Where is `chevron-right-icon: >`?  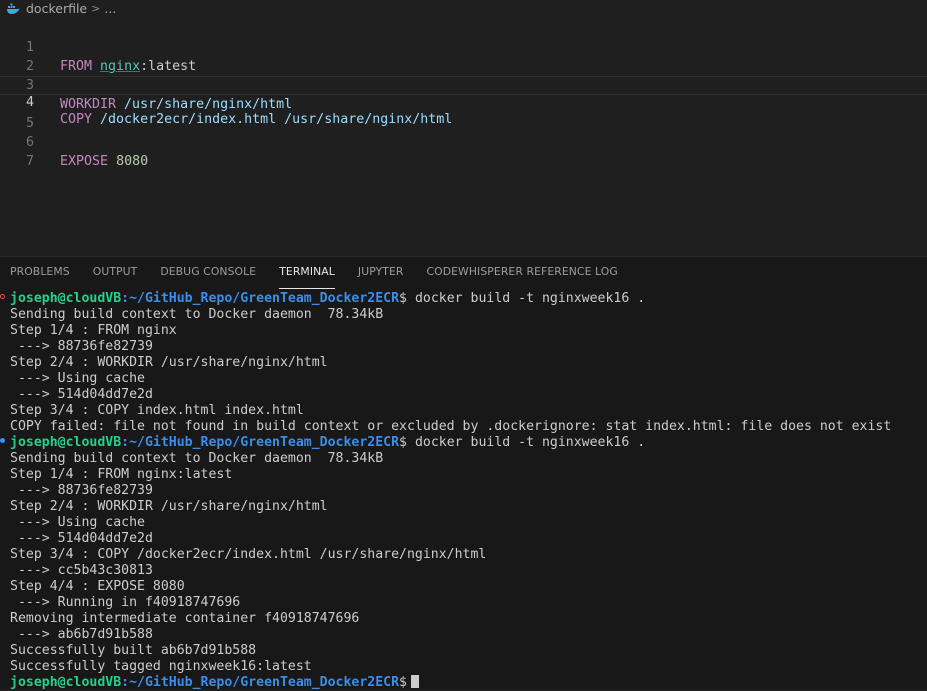
chevron-right-icon: > is located at coordinates (96, 8).